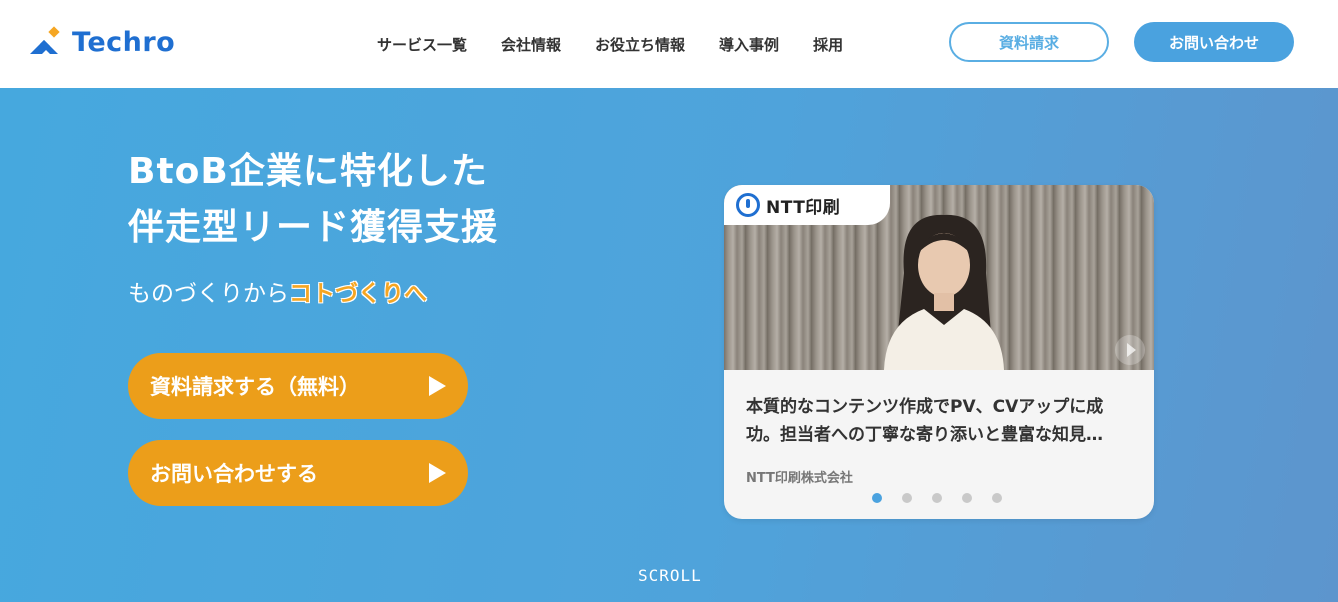 This screenshot has width=1338, height=602. I want to click on case-study-company: NTT印刷株式会社, so click(799, 478).